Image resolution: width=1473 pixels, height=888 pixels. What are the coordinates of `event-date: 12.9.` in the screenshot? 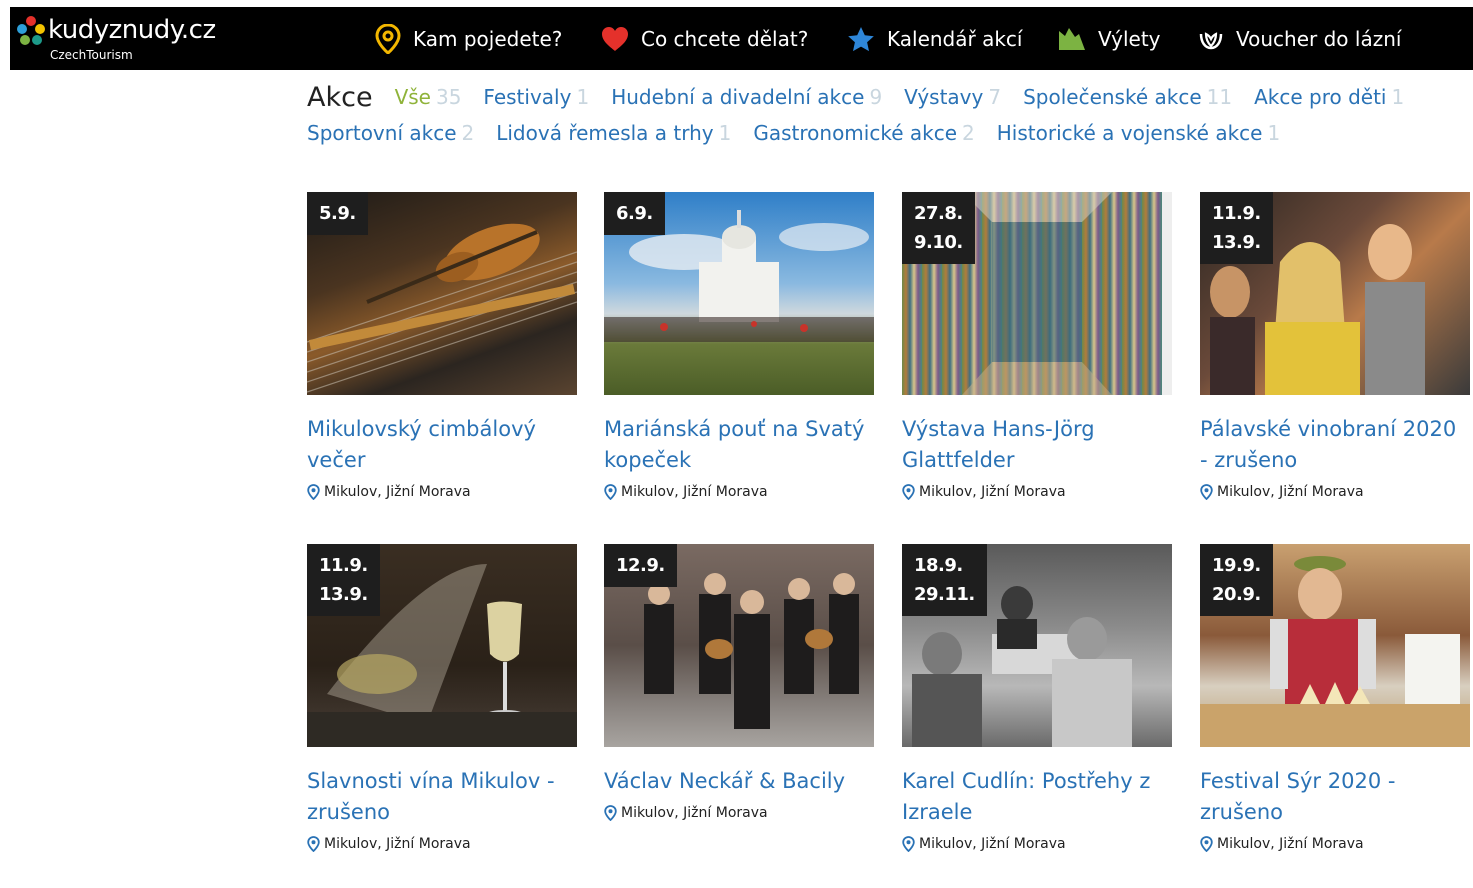 It's located at (640, 565).